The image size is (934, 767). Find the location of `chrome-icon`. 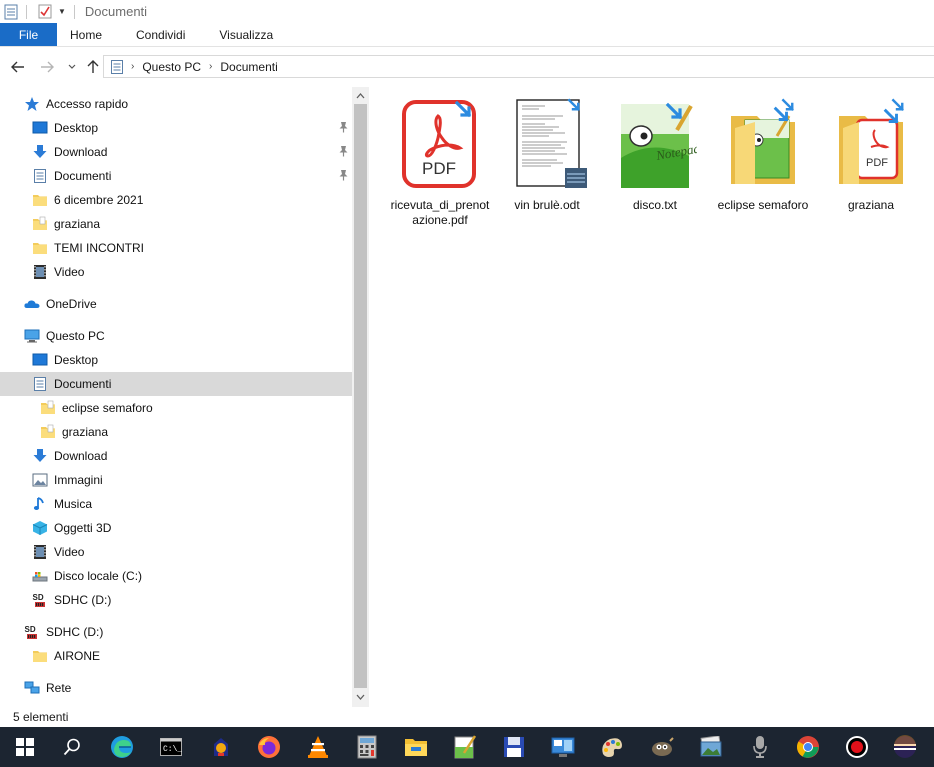

chrome-icon is located at coordinates (808, 747).